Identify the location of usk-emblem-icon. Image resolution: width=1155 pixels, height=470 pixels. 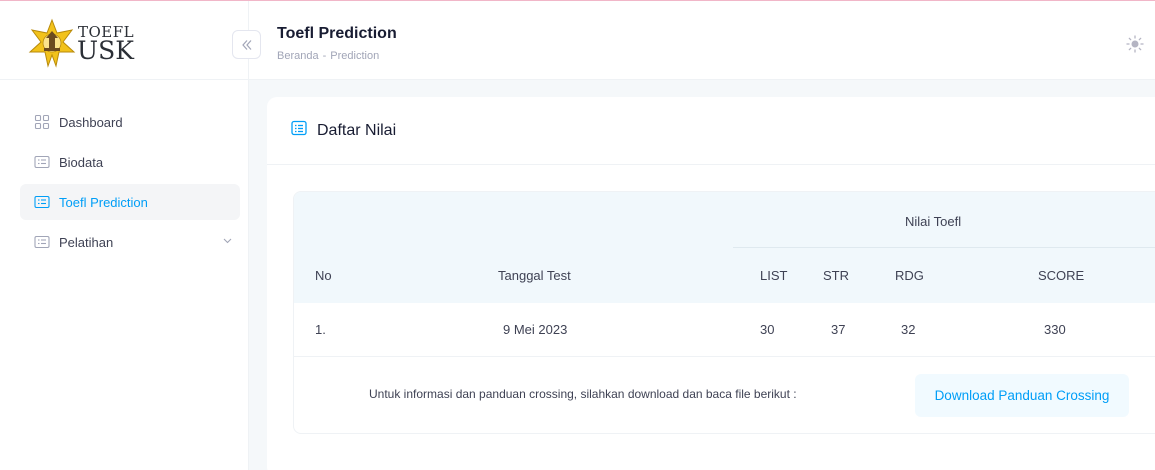
(52, 43).